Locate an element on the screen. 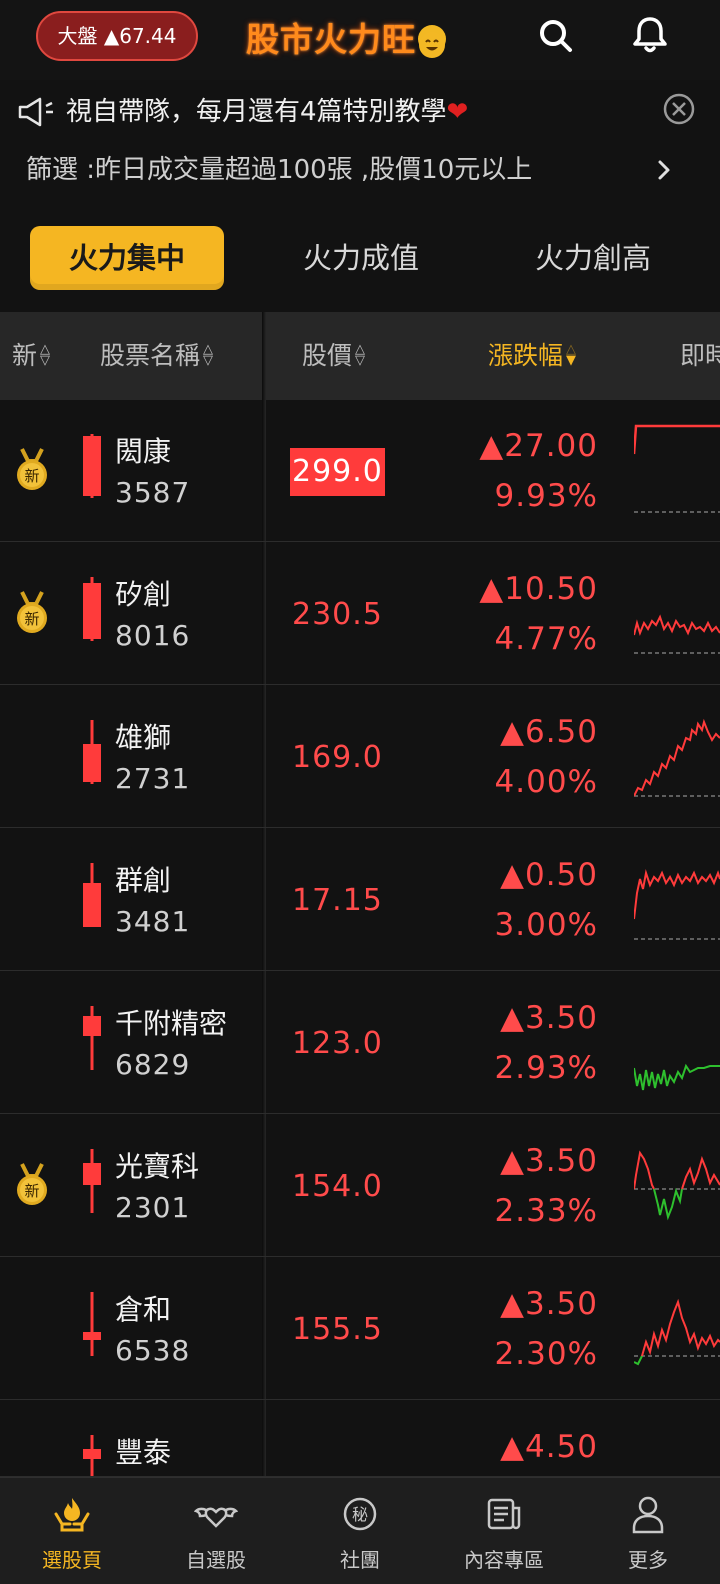  stock-name: 群創 is located at coordinates (143, 880).